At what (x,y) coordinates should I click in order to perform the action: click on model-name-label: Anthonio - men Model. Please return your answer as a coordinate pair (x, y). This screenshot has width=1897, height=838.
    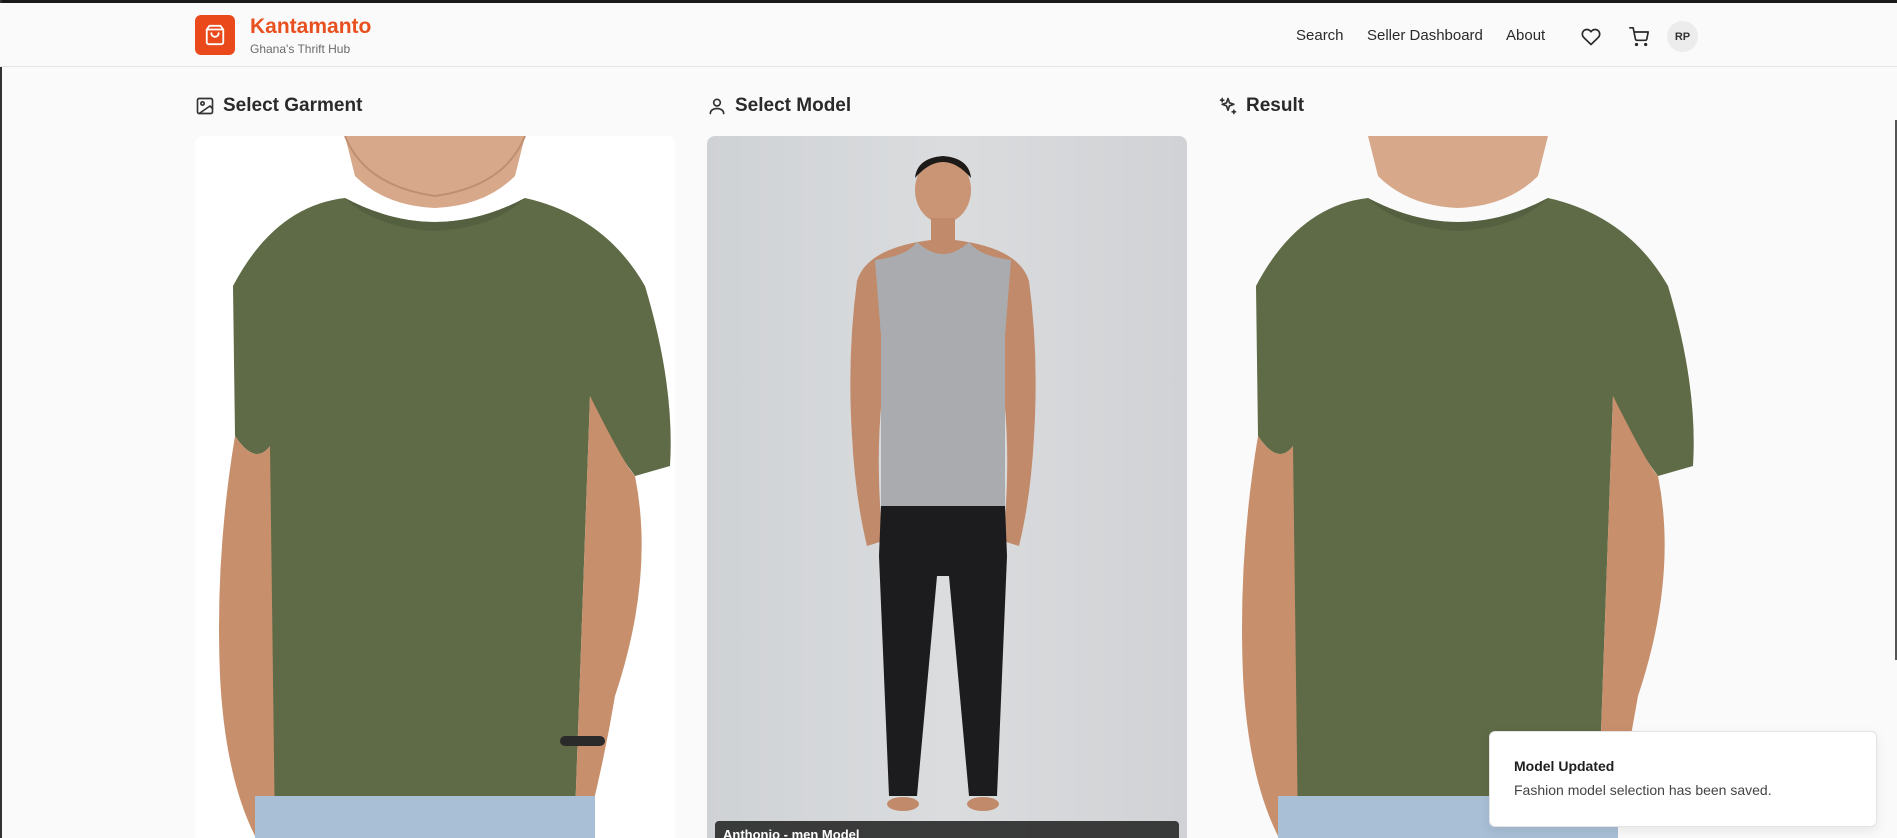
    Looking at the image, I should click on (947, 829).